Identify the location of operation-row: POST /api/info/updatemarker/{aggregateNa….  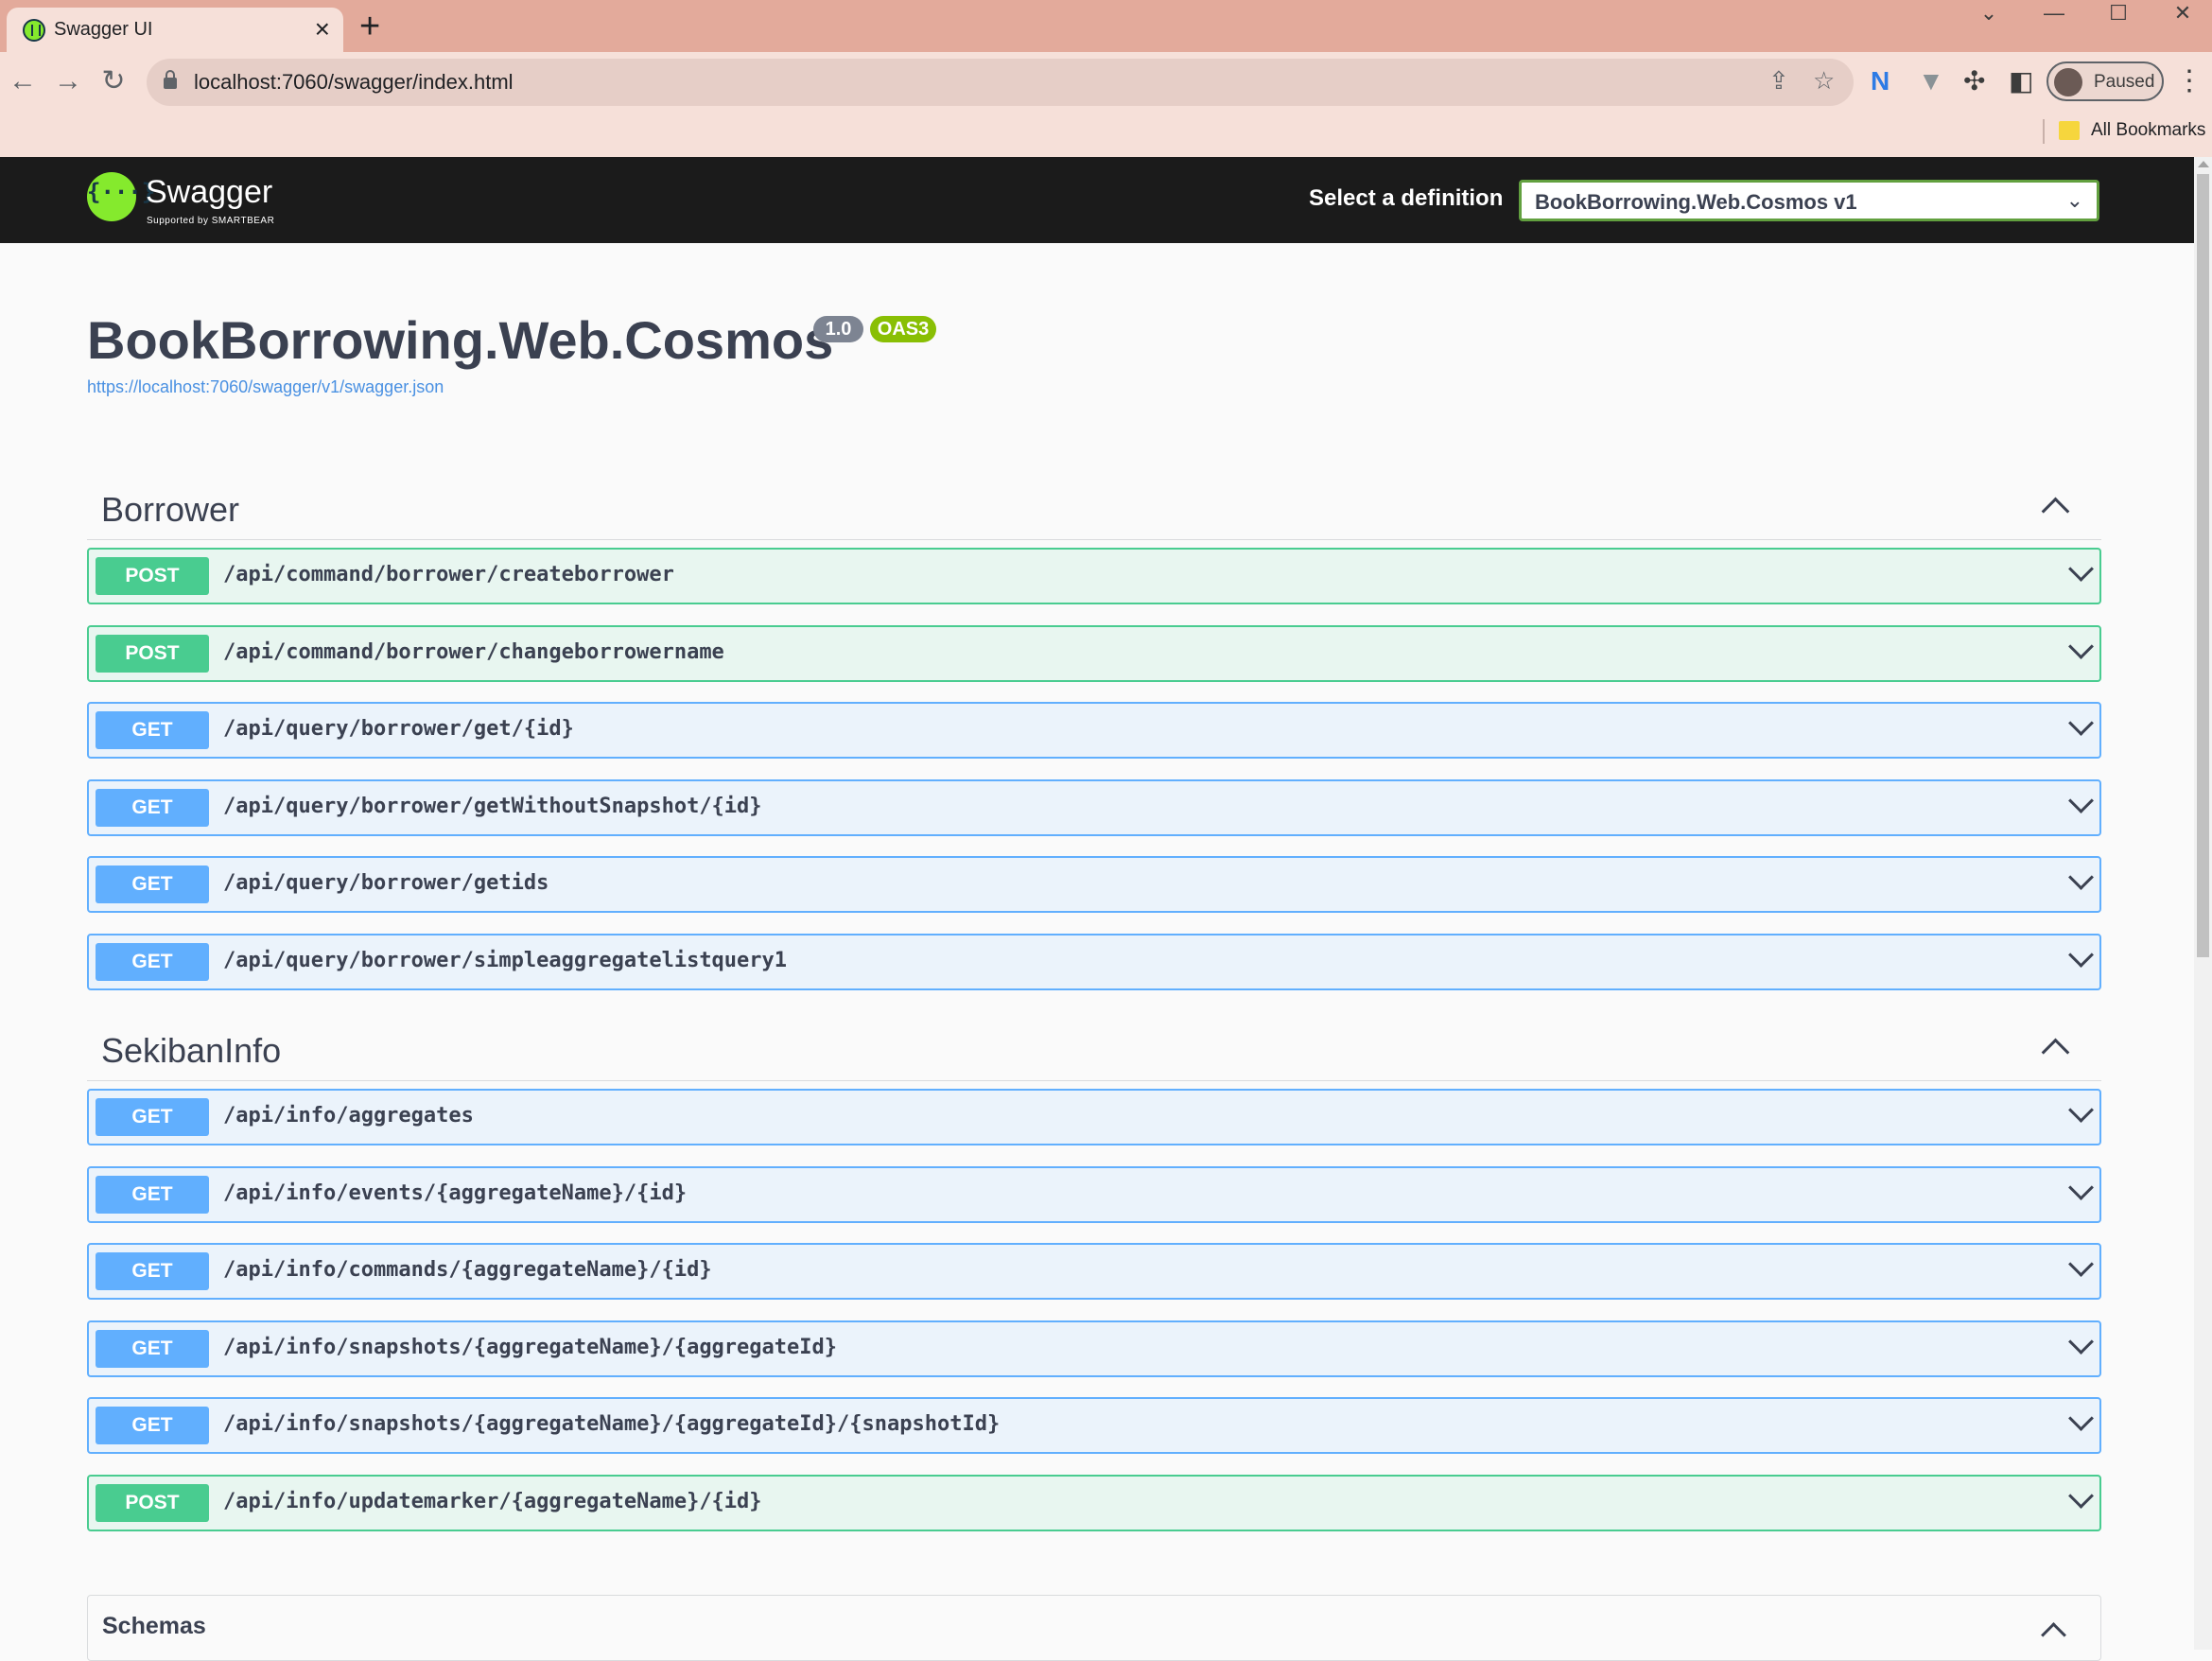
(1094, 1503).